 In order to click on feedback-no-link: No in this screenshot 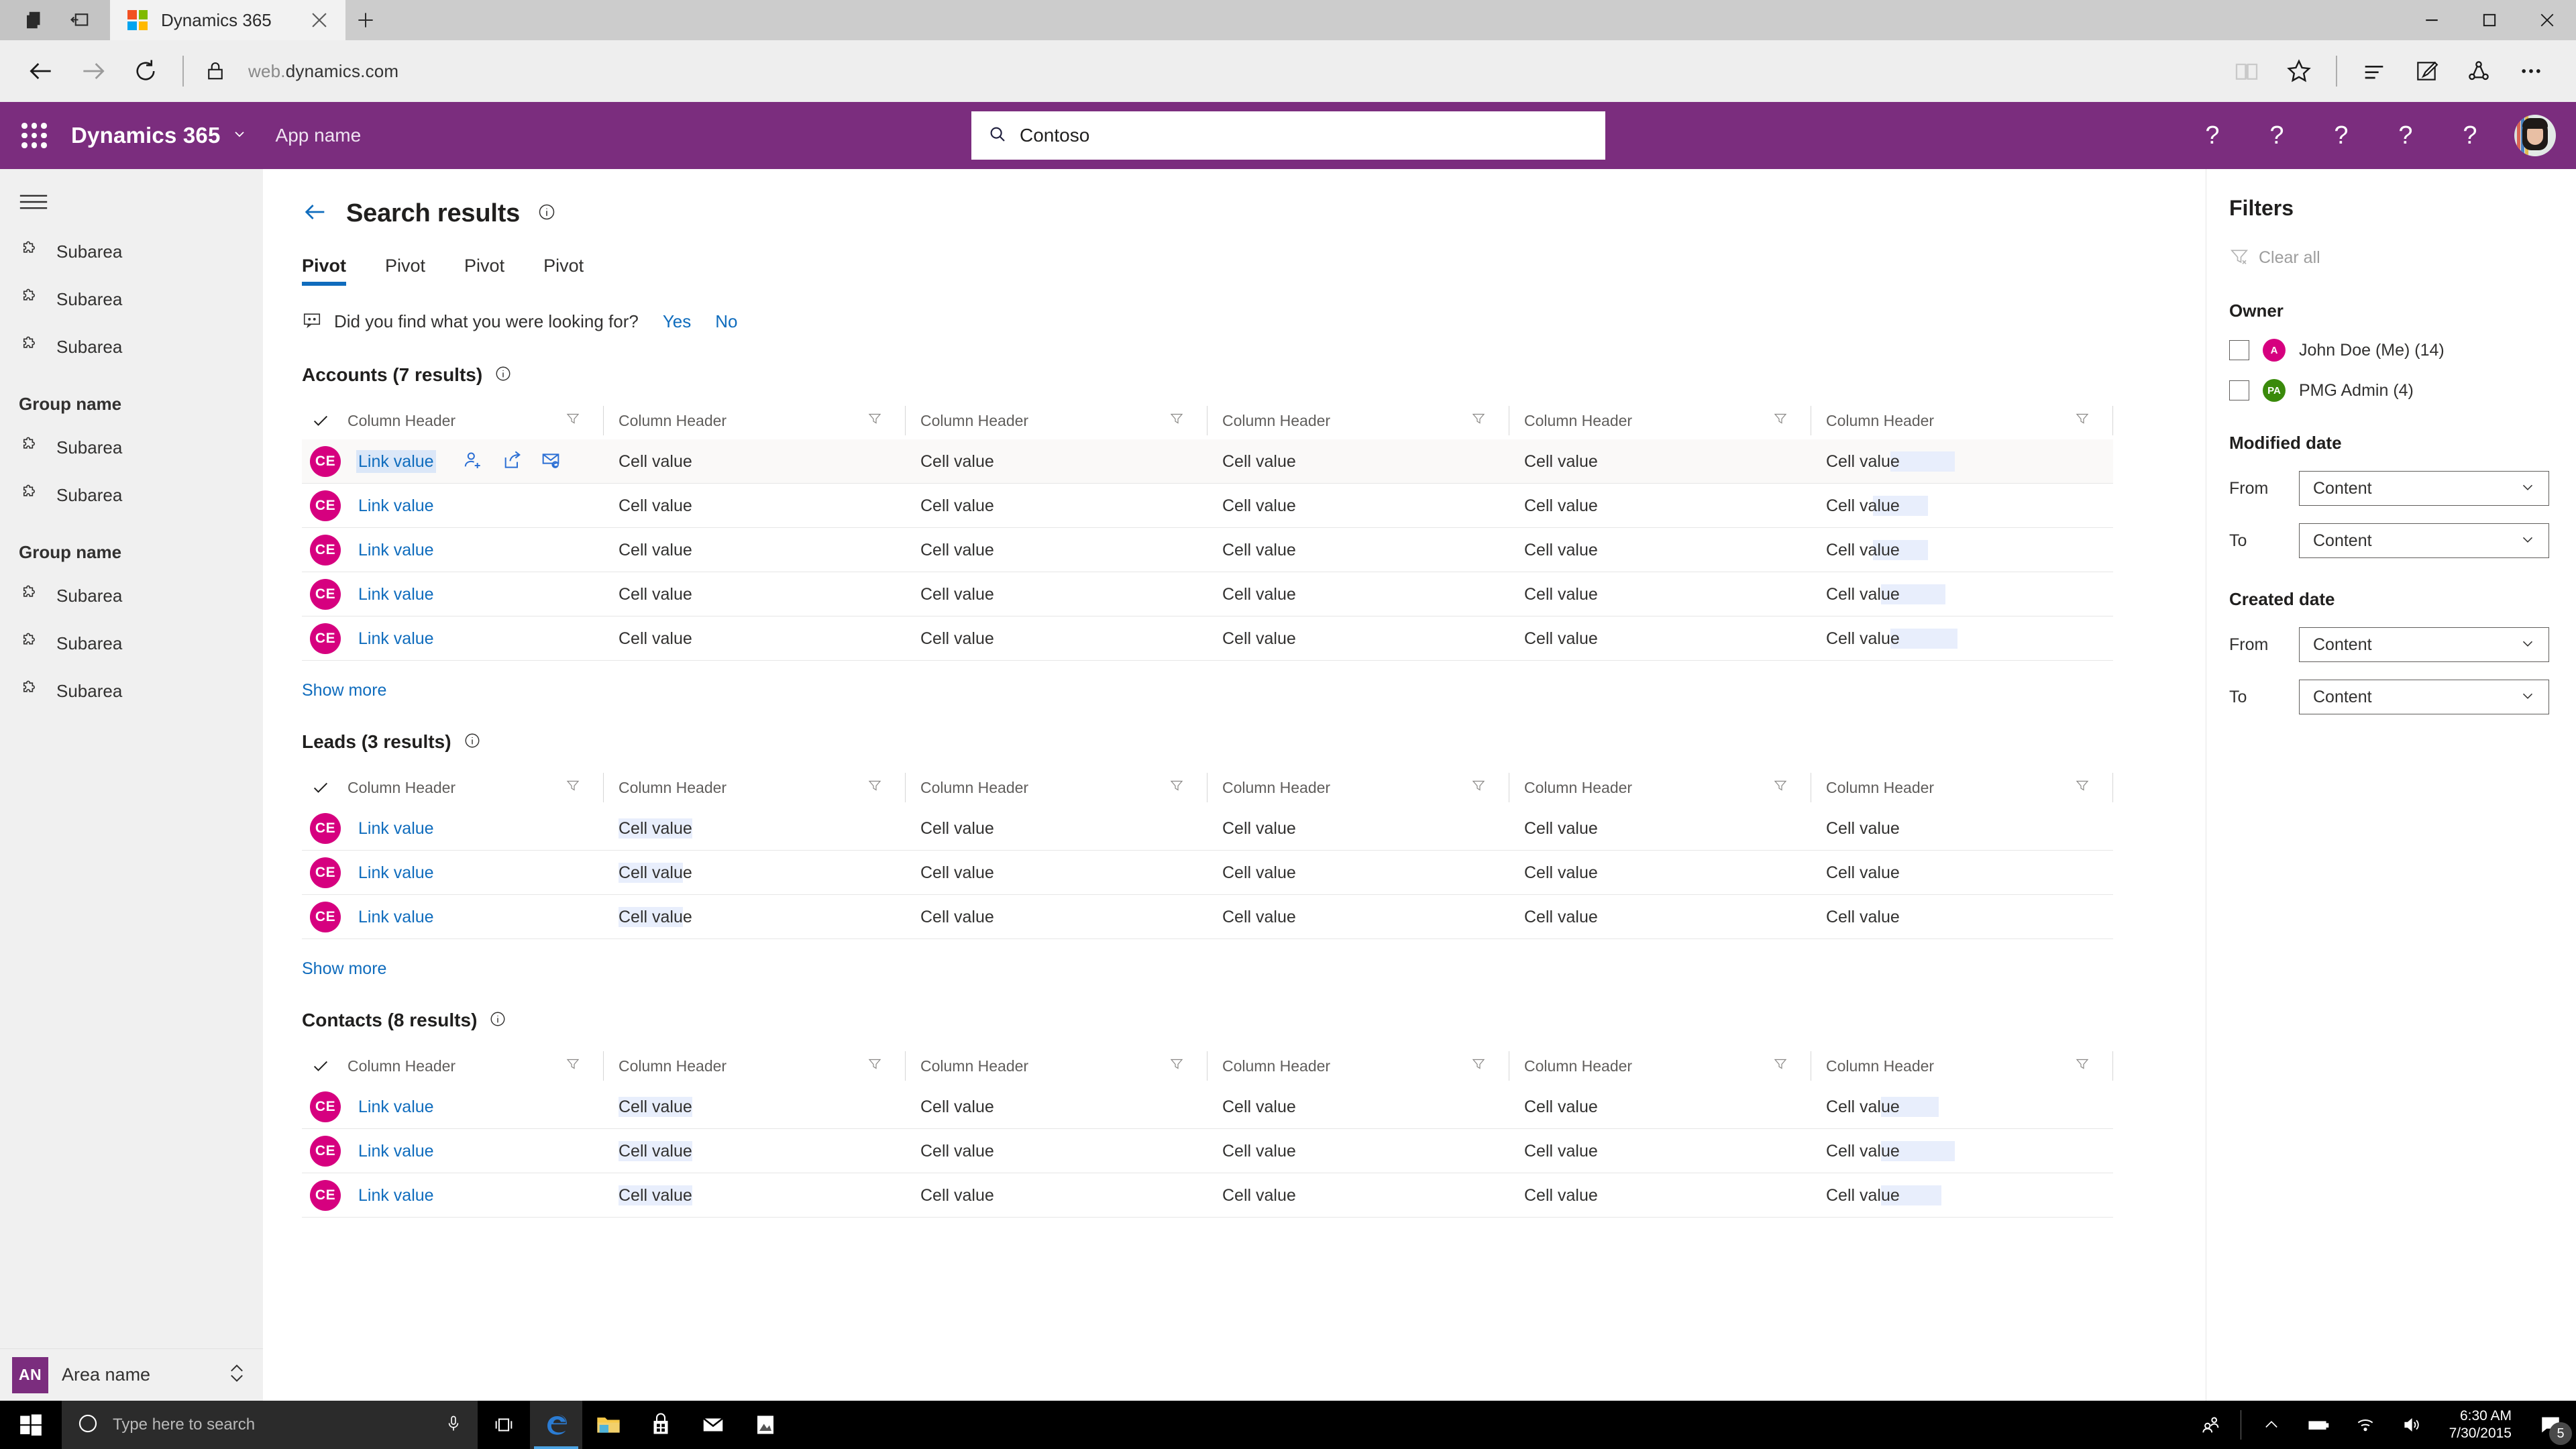, I will do `click(726, 321)`.